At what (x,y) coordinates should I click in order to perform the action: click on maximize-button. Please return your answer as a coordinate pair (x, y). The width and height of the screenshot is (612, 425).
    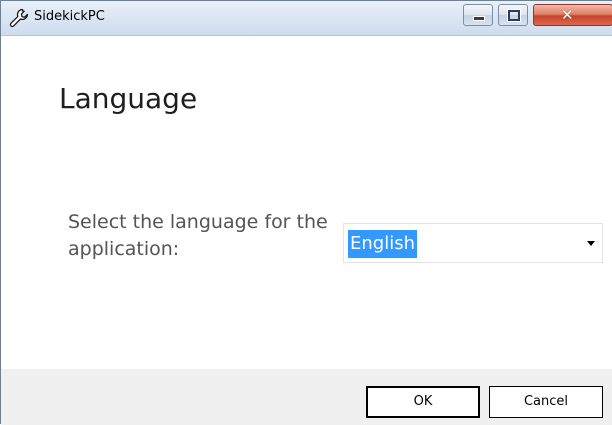
    Looking at the image, I should click on (513, 15).